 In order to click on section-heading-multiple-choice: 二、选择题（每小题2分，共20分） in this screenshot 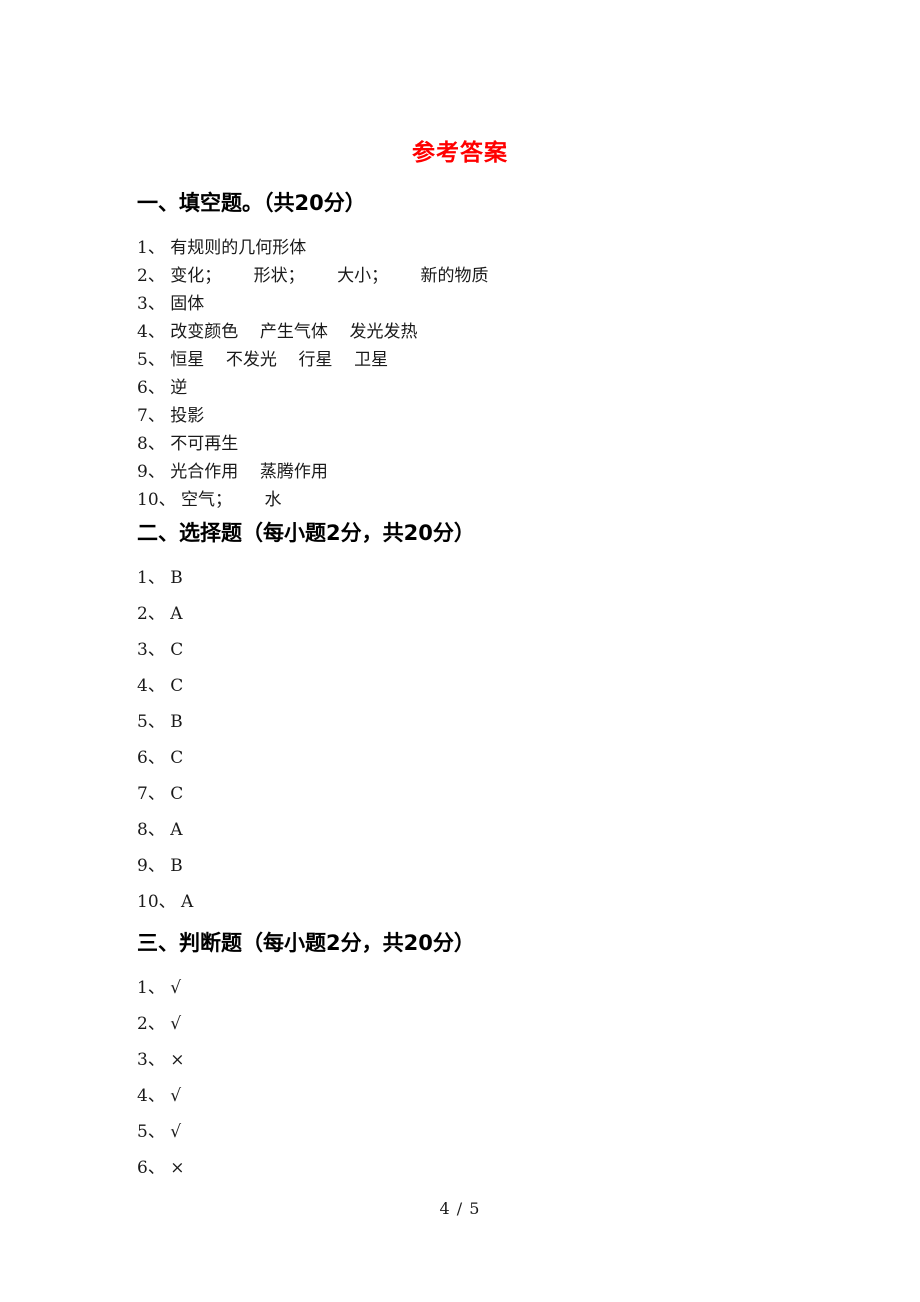, I will do `click(306, 533)`.